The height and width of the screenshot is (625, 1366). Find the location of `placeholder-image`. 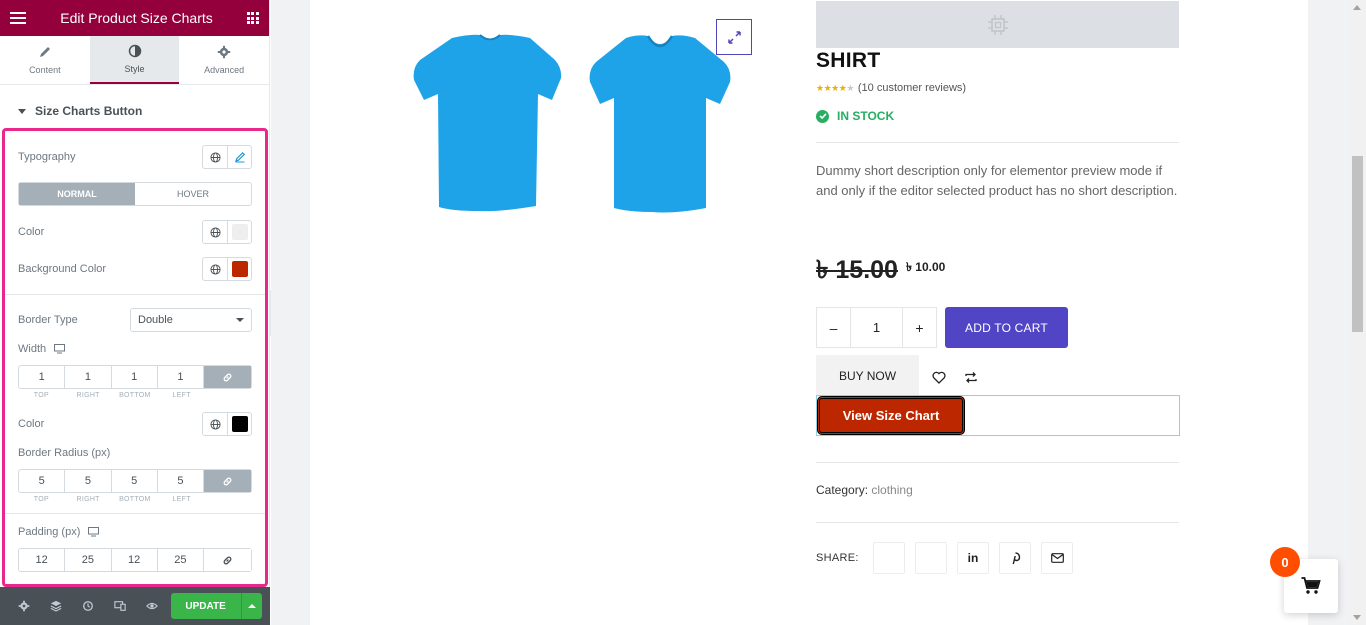

placeholder-image is located at coordinates (997, 24).